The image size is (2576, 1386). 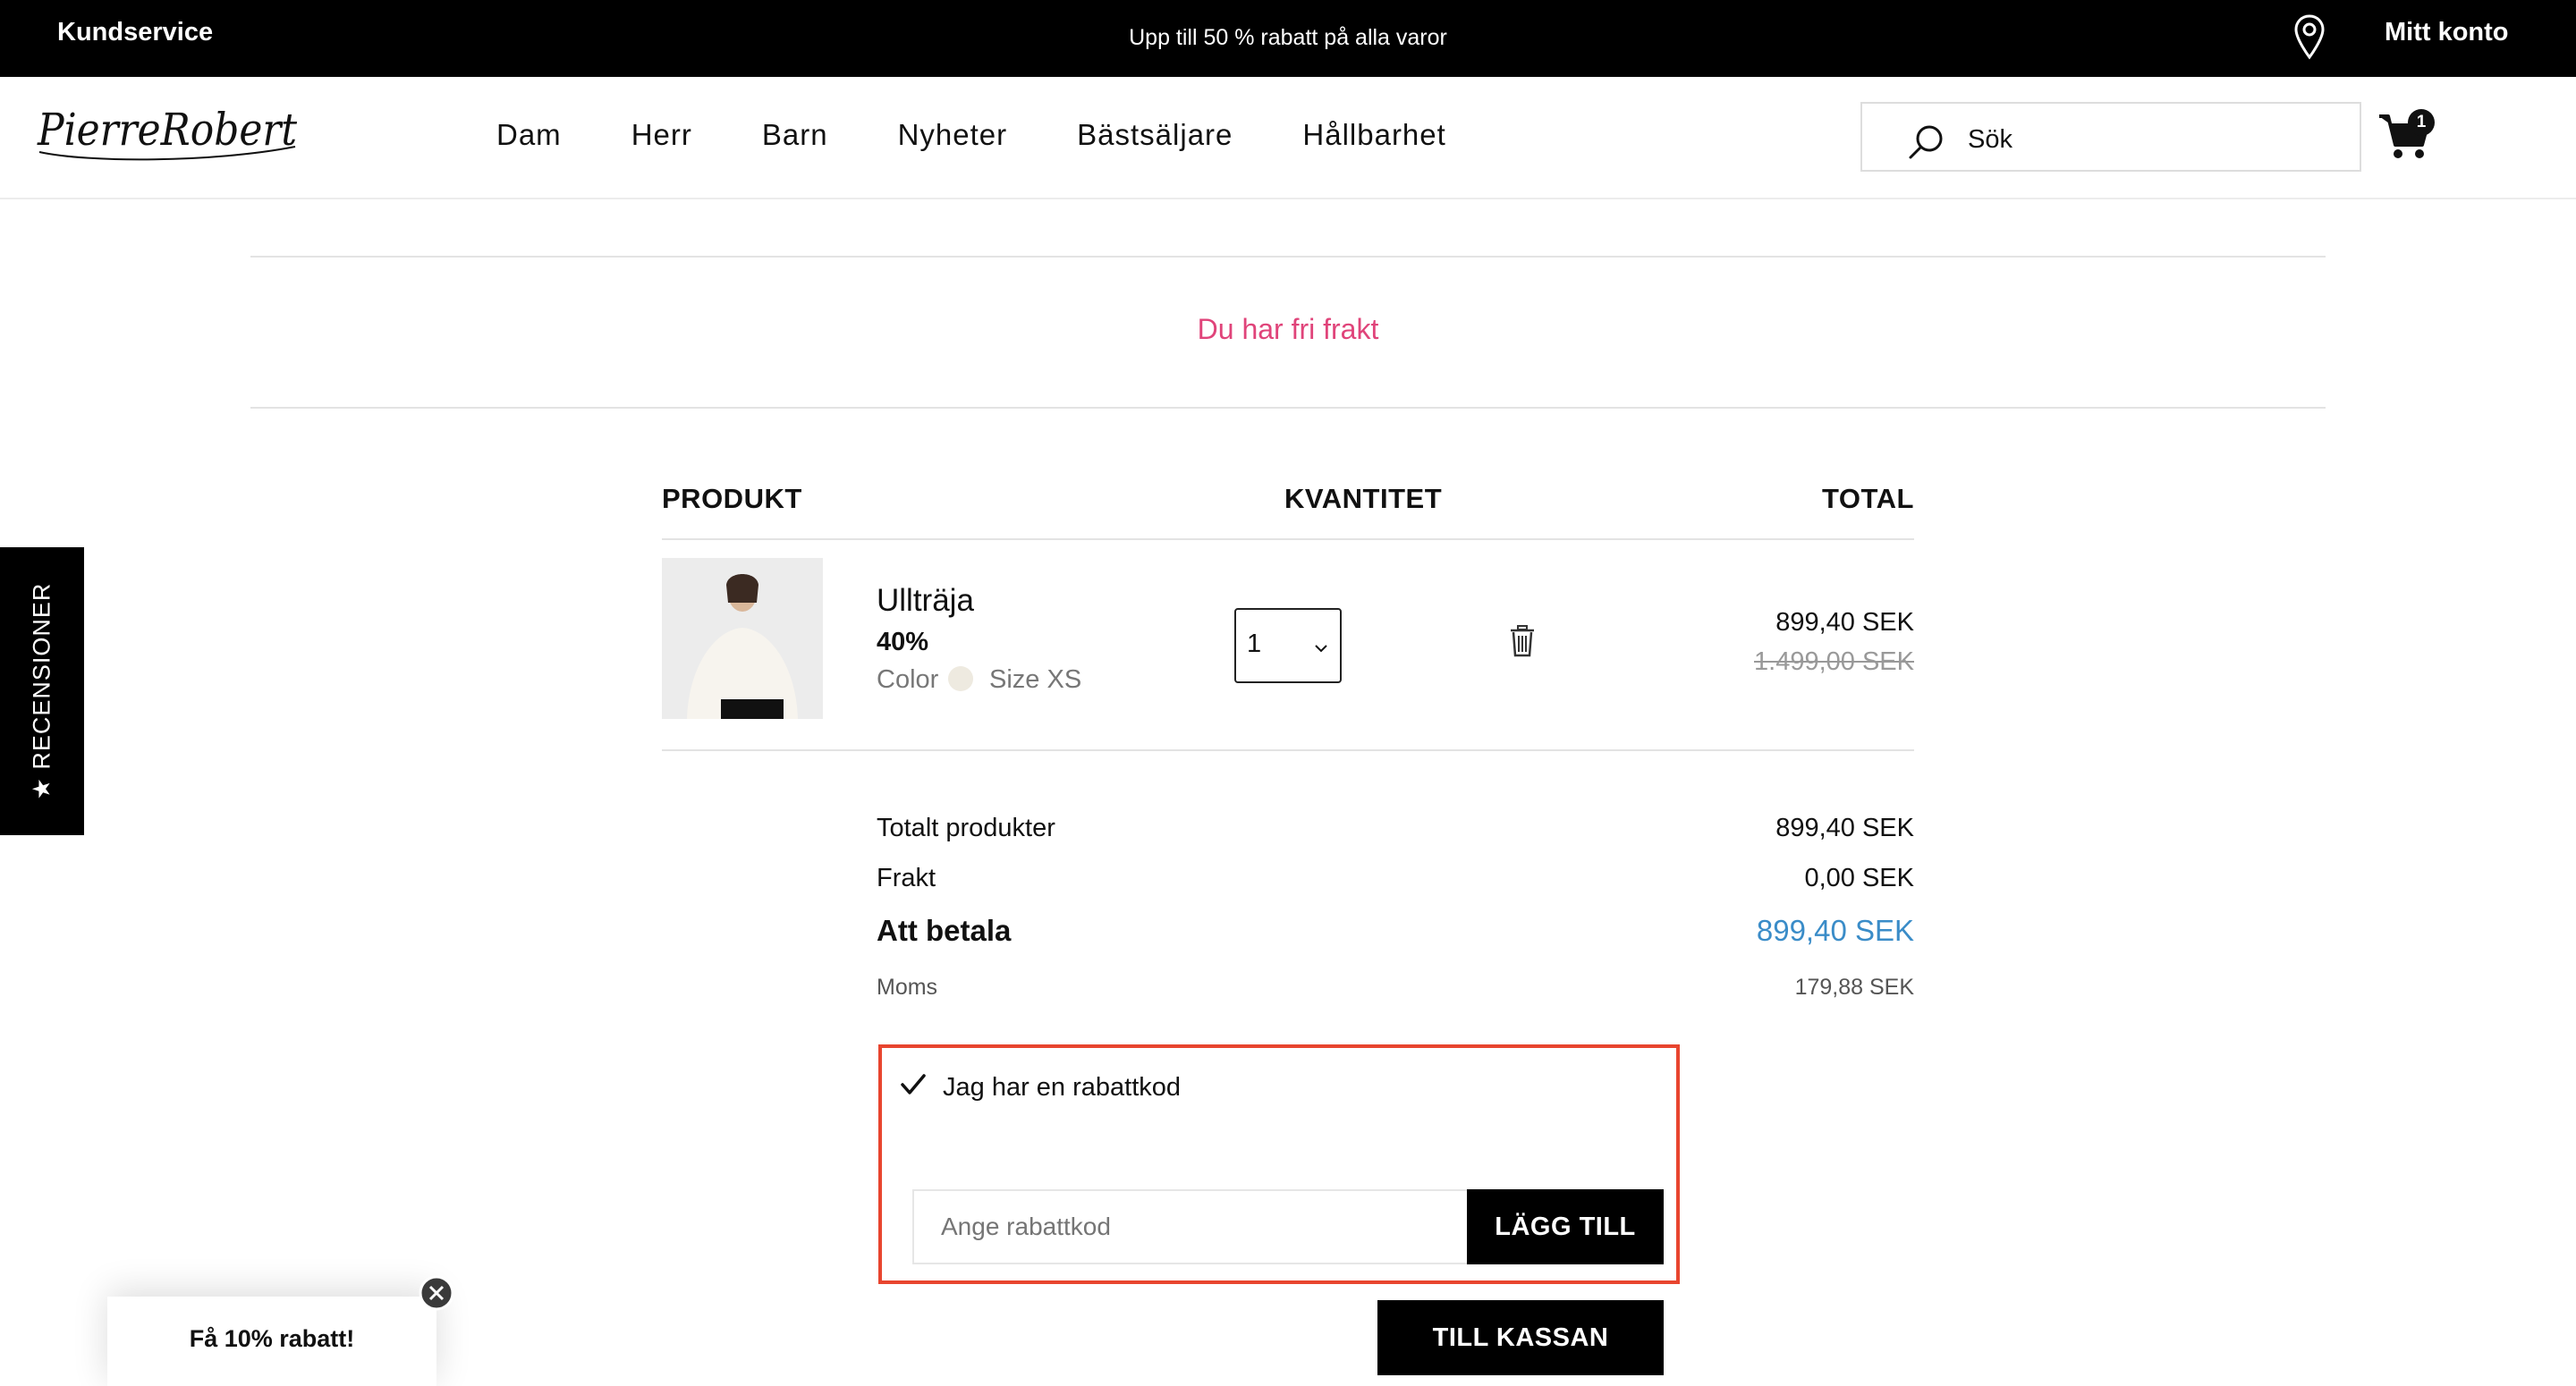 I want to click on quantity-value: 1, so click(x=1254, y=644).